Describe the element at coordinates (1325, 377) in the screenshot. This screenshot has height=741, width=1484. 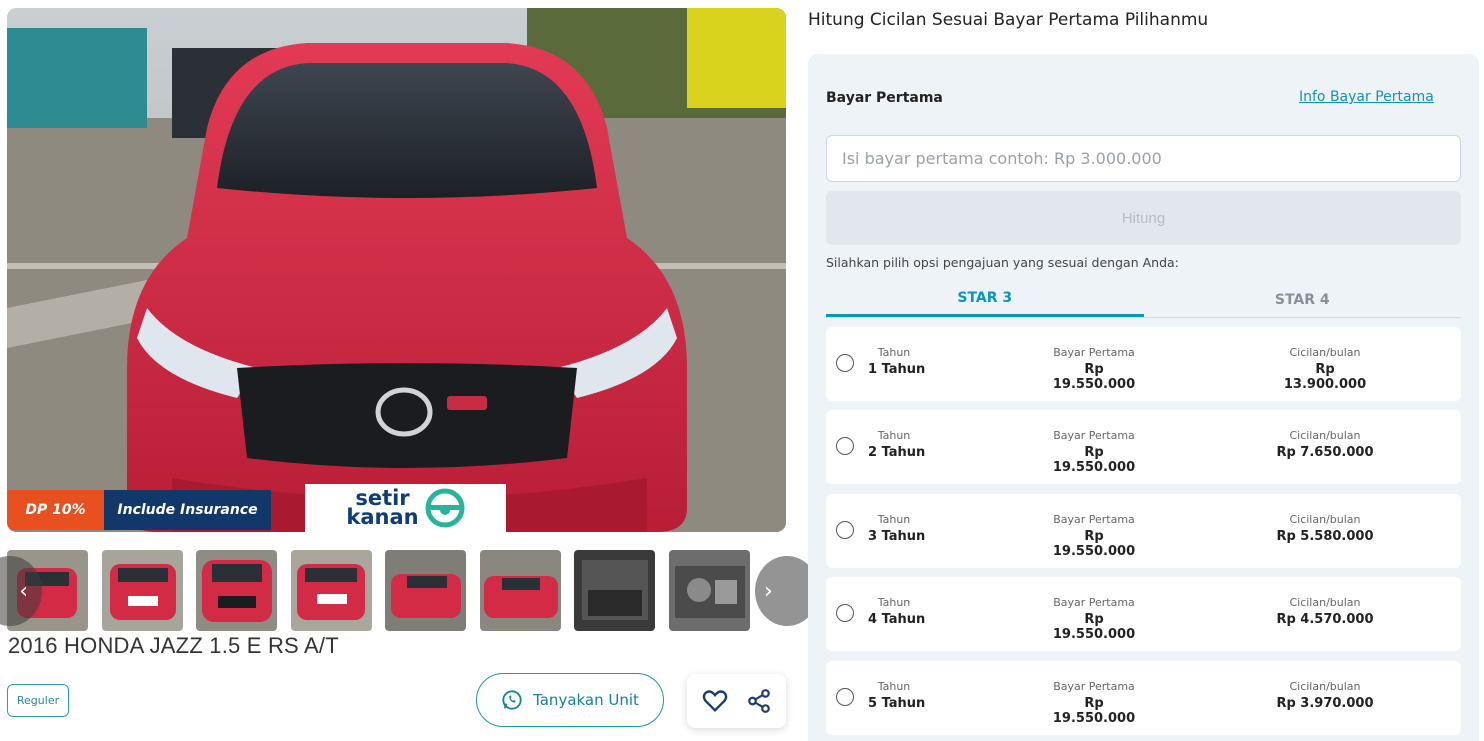
I see `installment-value: Rp 13.900.000` at that location.